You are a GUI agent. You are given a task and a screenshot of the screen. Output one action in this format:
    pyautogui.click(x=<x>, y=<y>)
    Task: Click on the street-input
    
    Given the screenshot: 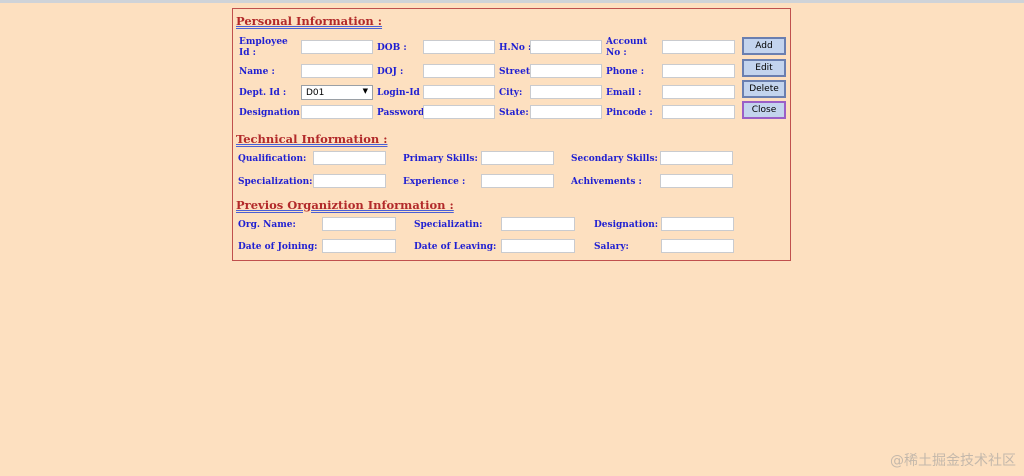 What is the action you would take?
    pyautogui.click(x=566, y=71)
    